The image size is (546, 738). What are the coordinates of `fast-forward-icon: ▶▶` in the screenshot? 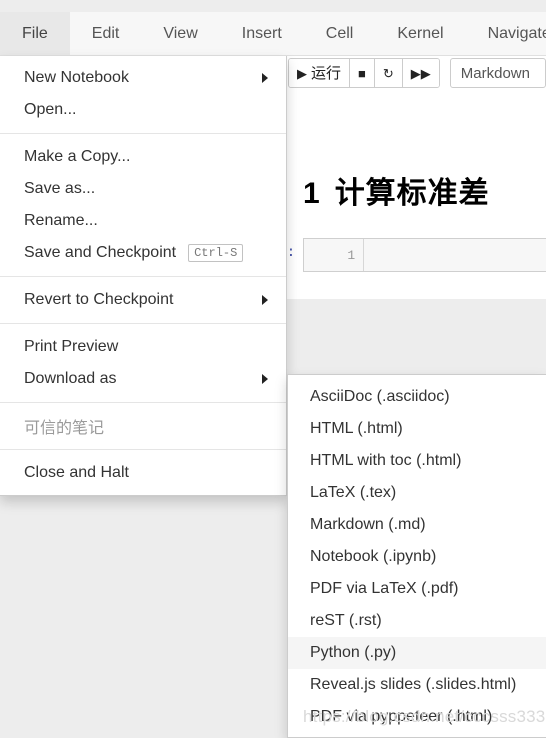 It's located at (420, 73).